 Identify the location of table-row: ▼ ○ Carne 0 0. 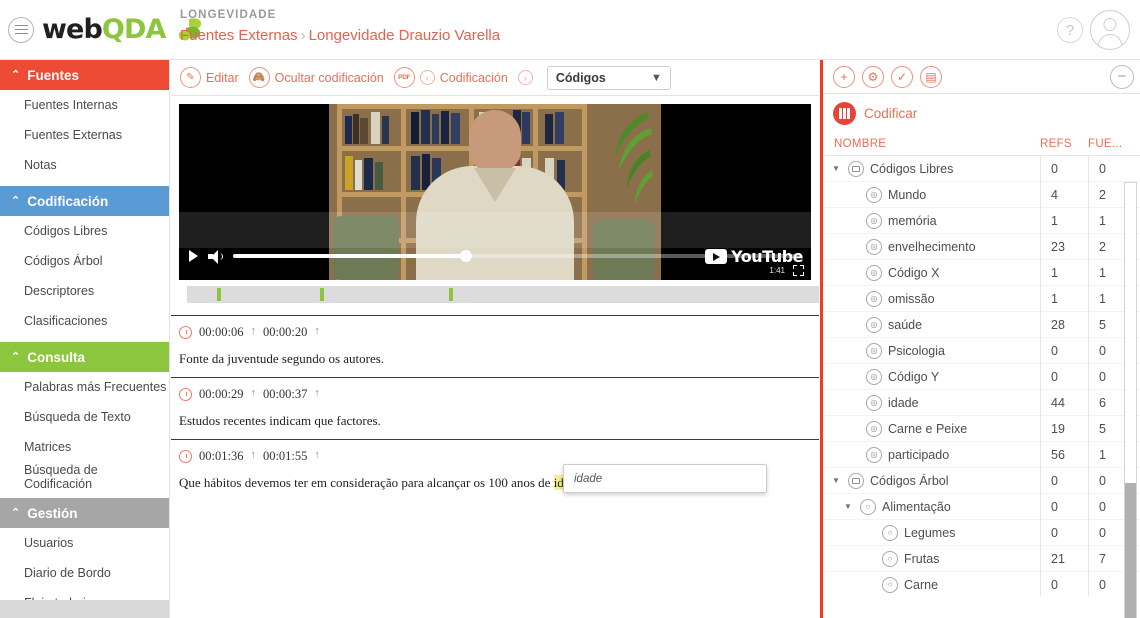
(982, 583).